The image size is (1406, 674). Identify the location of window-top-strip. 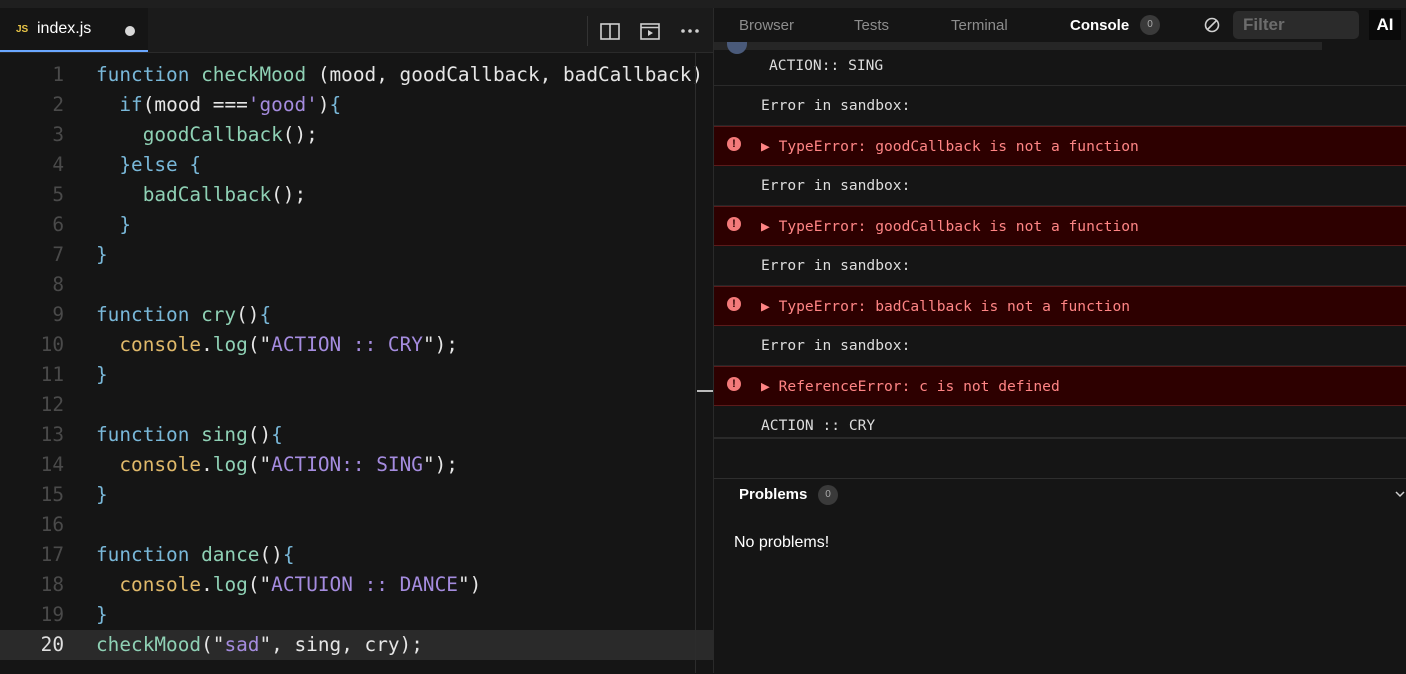
(703, 4).